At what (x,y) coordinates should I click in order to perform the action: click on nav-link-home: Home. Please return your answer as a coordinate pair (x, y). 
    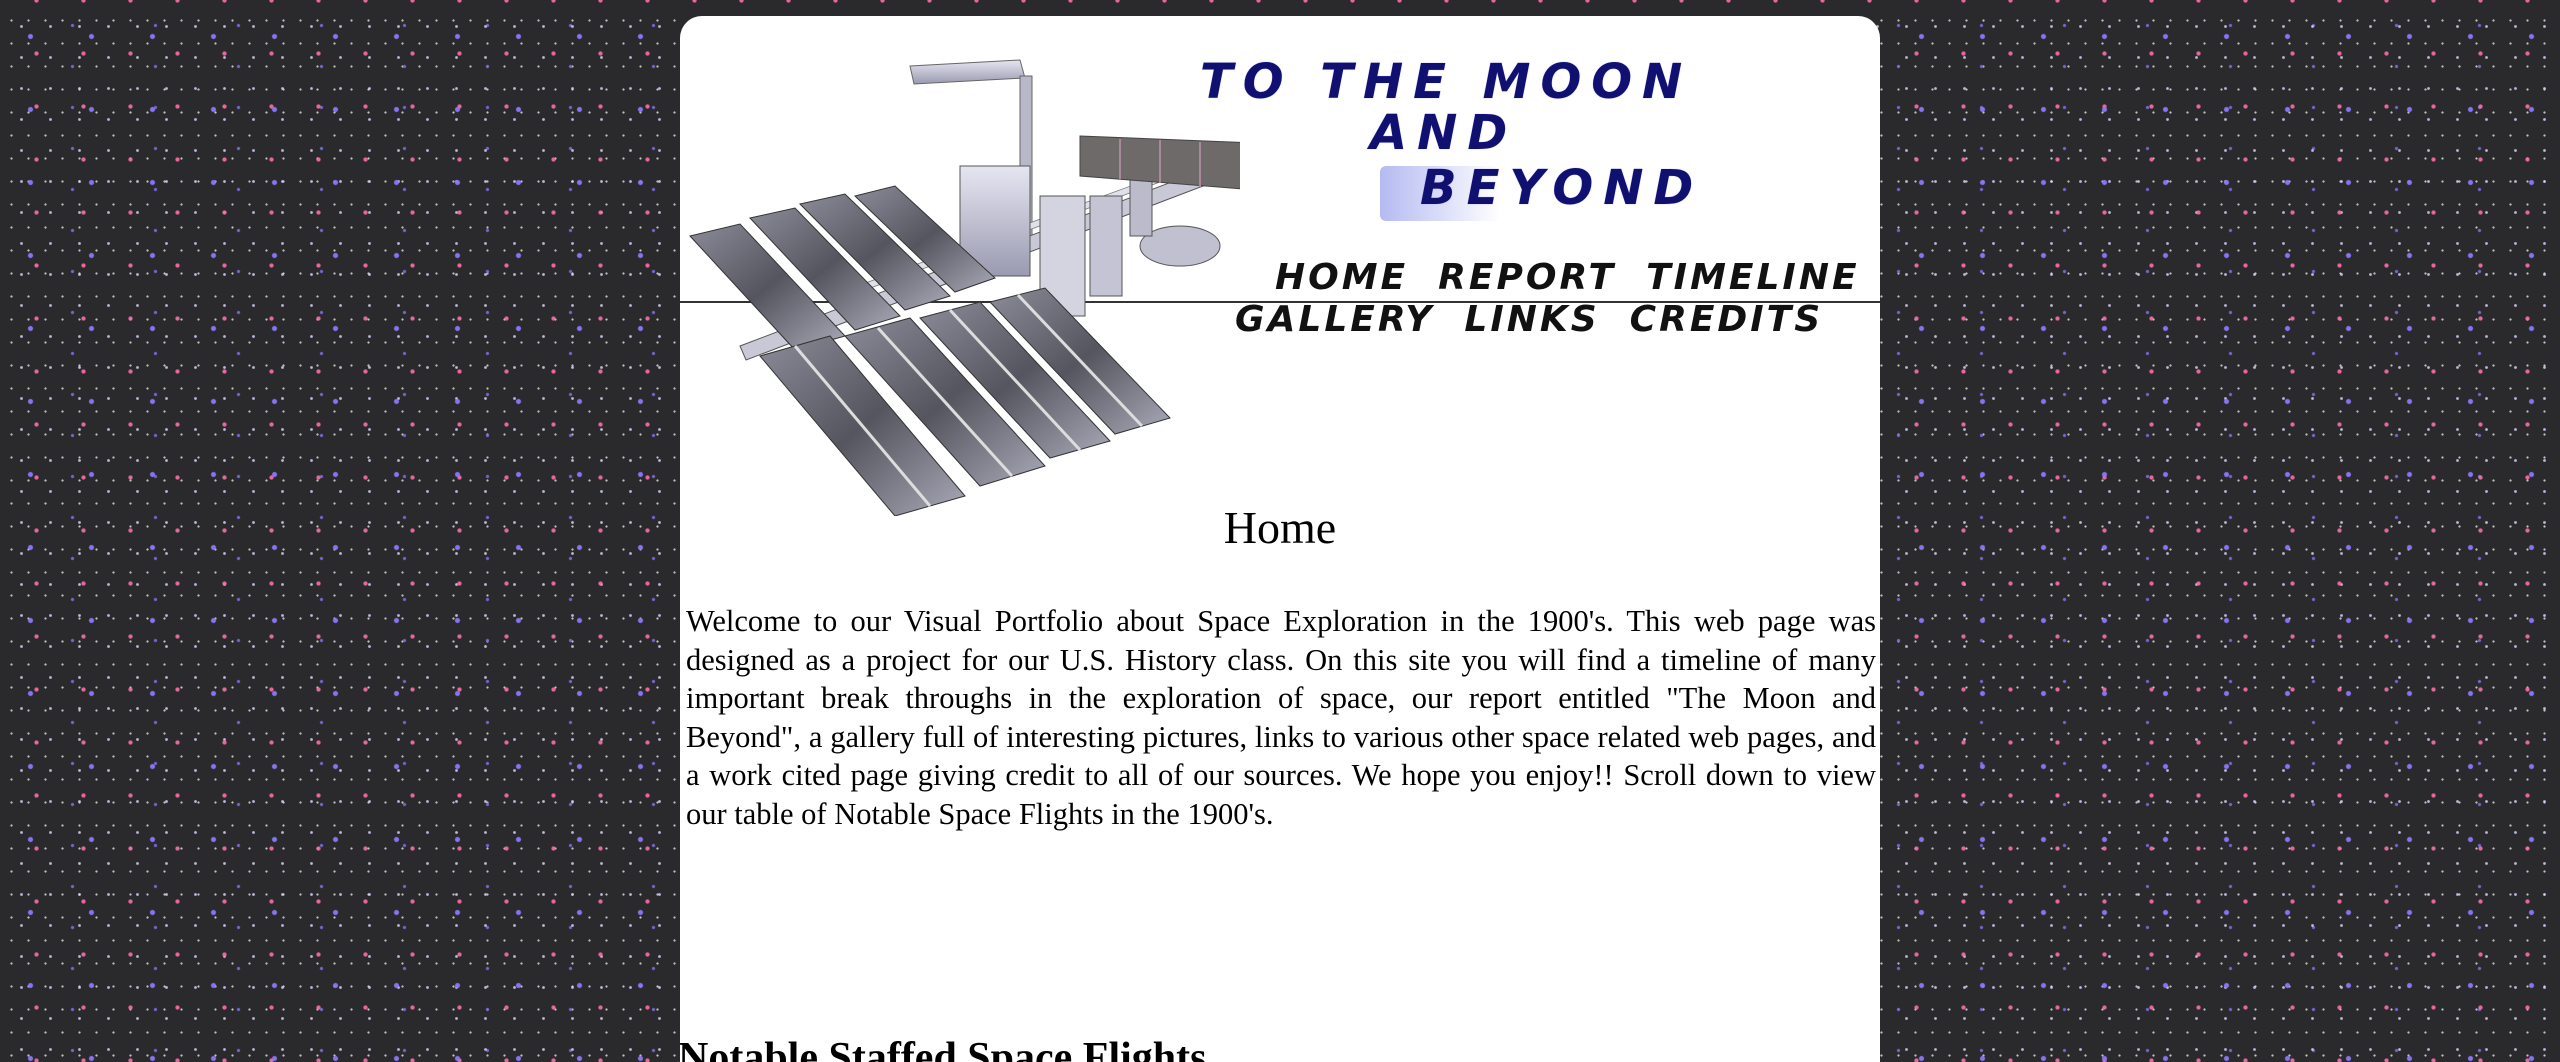
    Looking at the image, I should click on (1341, 278).